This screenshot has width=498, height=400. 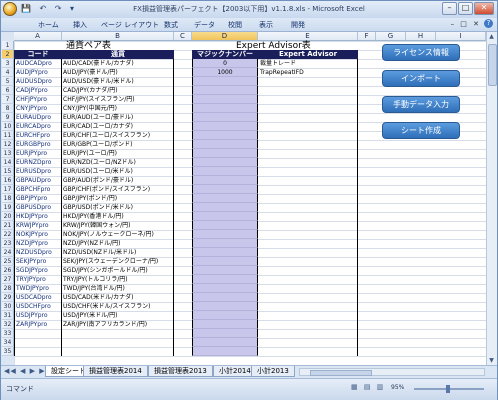 I want to click on currency-code-cell: TRYJPYpro, so click(x=38, y=279).